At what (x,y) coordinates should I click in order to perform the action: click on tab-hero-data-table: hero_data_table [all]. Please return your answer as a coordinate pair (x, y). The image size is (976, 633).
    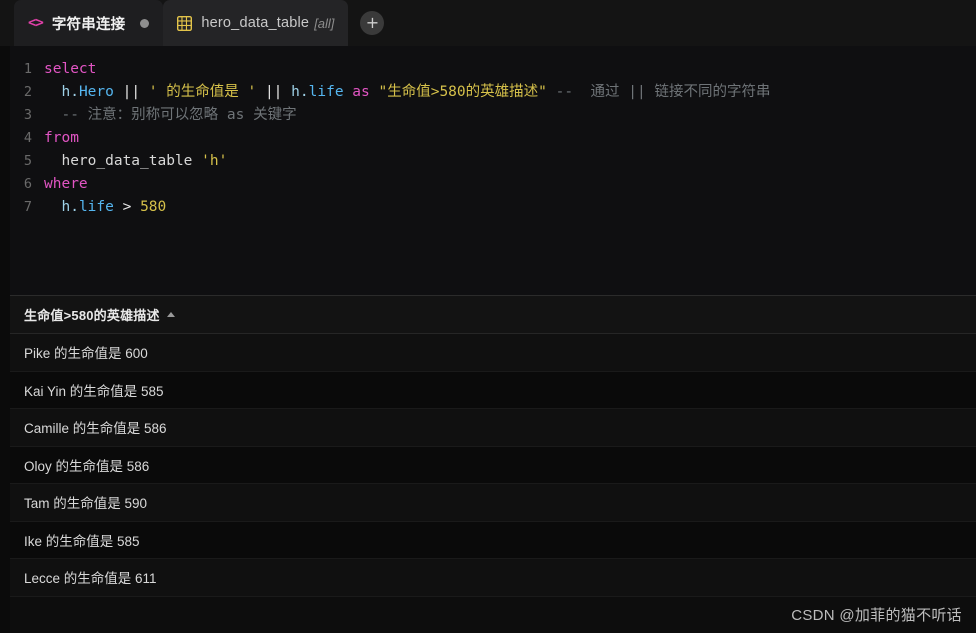
    Looking at the image, I should click on (256, 23).